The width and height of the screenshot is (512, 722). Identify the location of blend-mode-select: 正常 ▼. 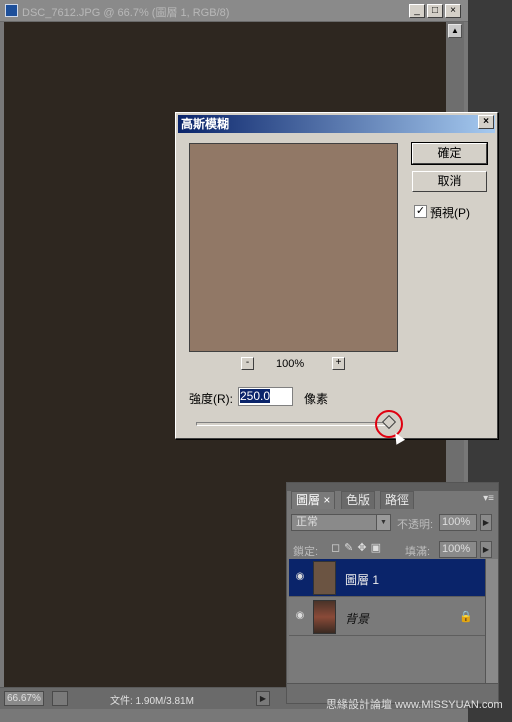
(341, 522).